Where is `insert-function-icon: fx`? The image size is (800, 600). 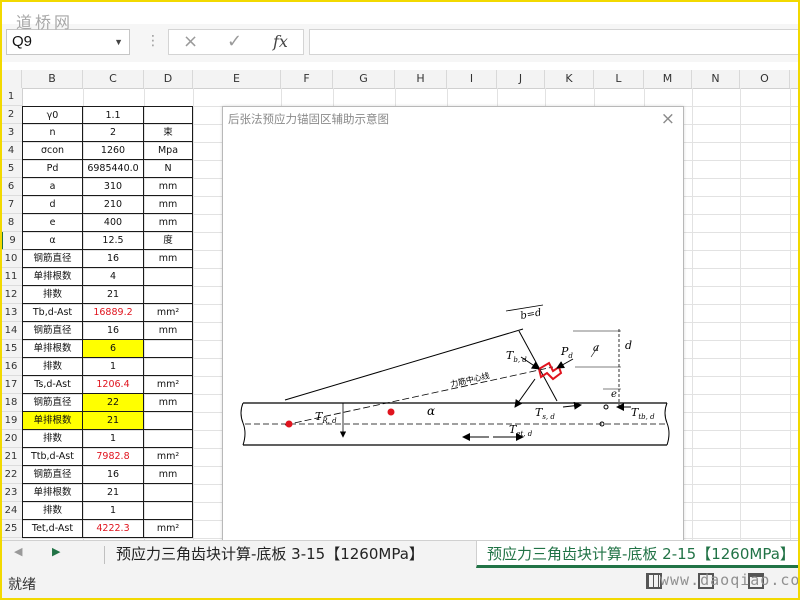
insert-function-icon: fx is located at coordinates (280, 42).